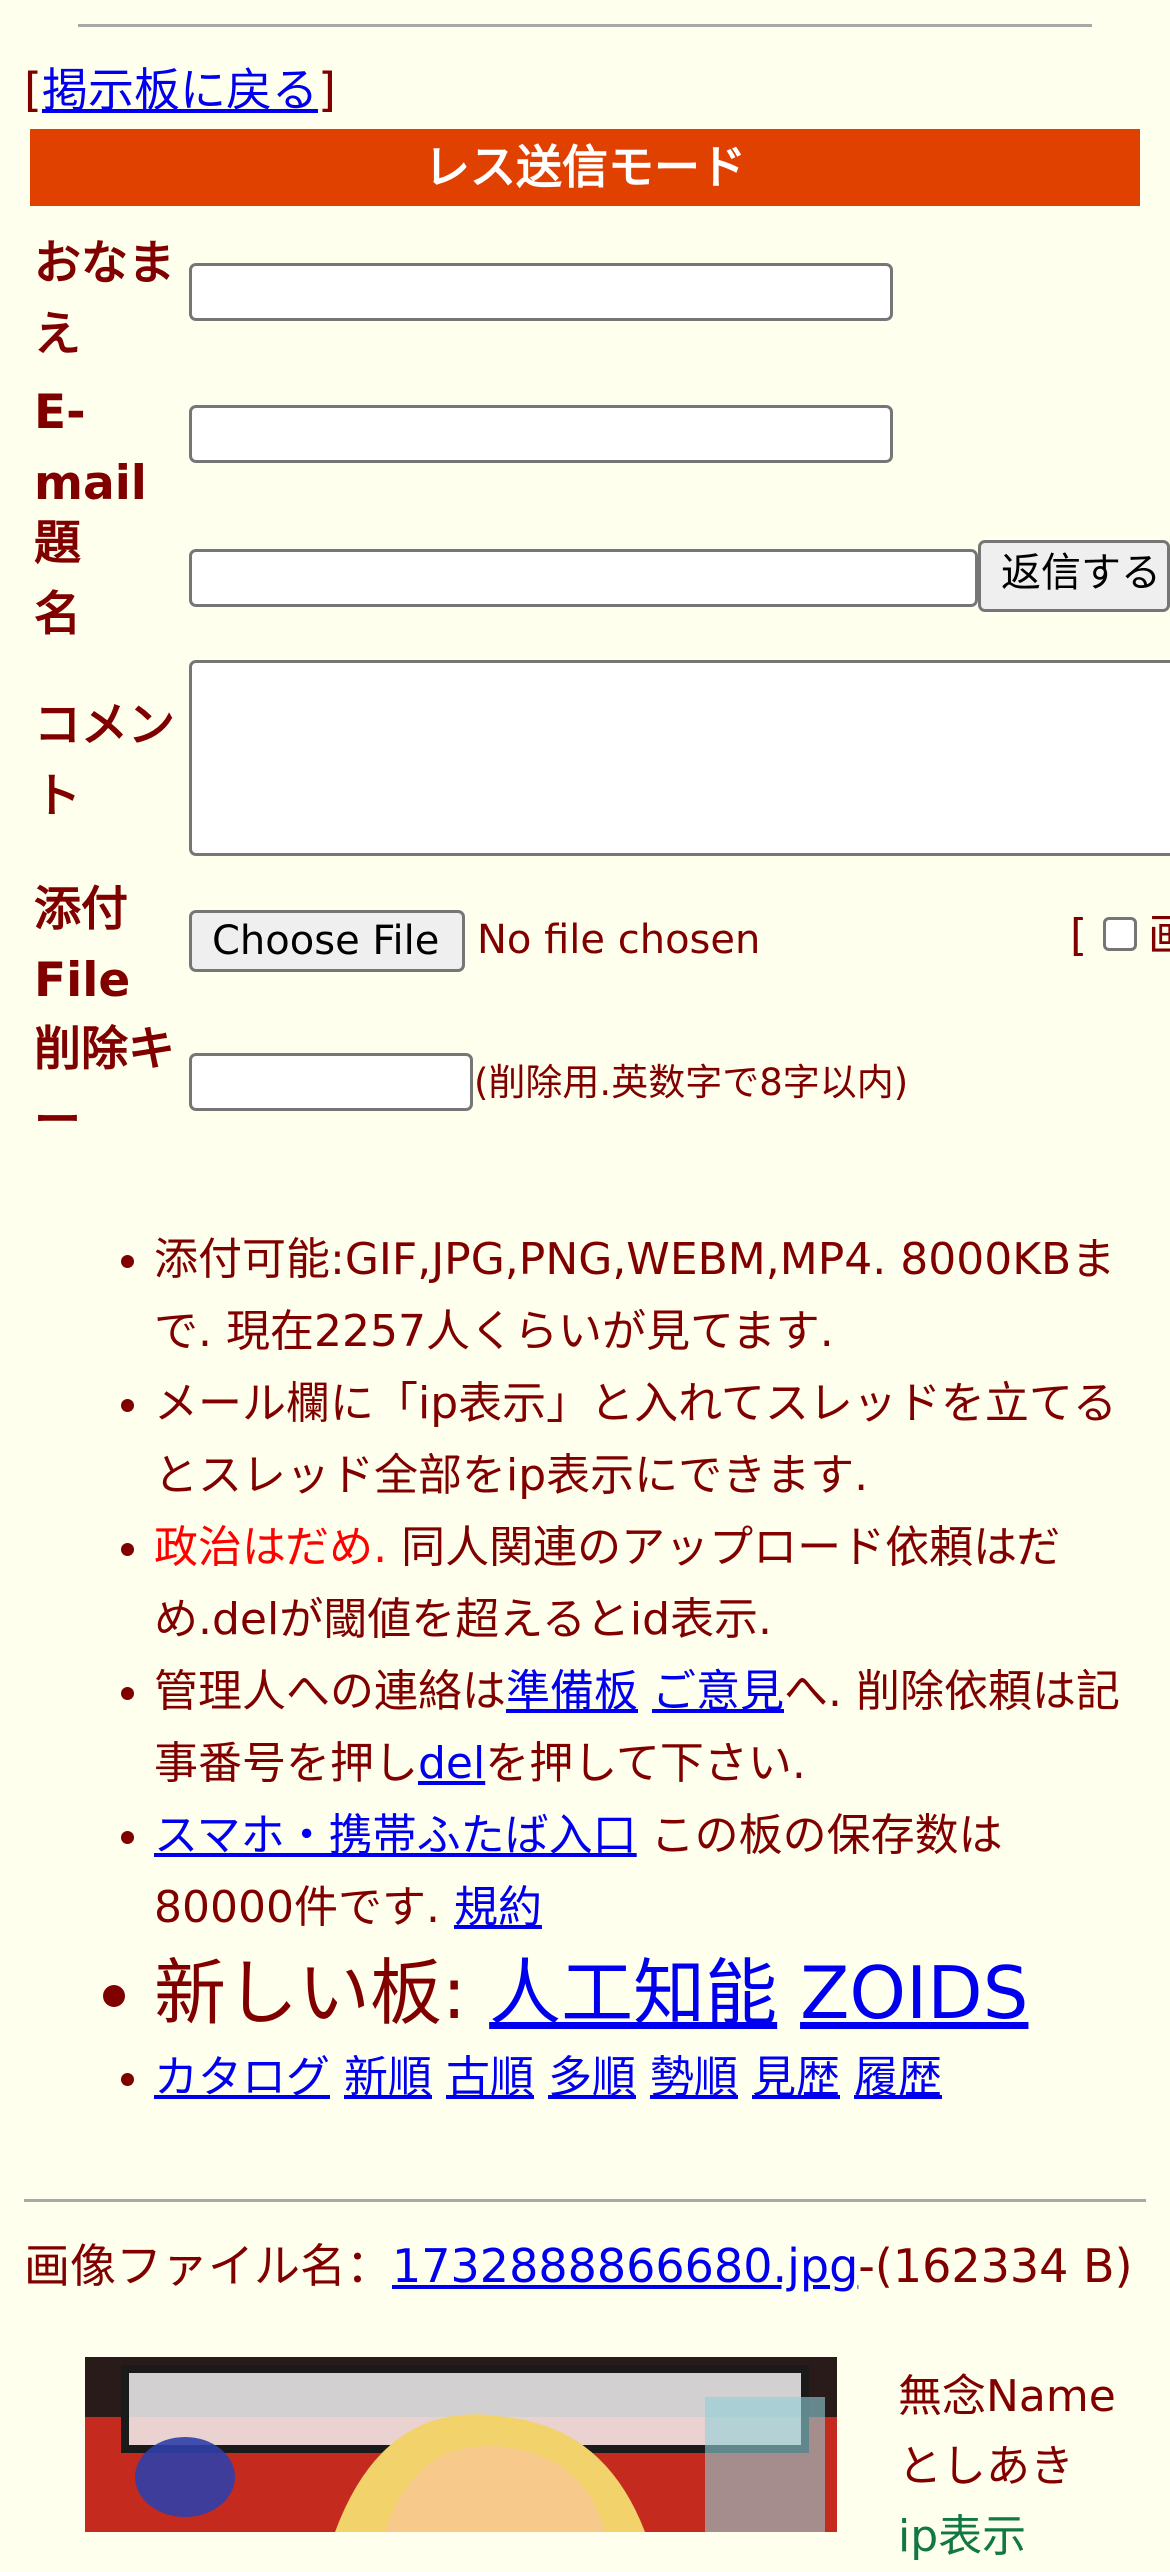  What do you see at coordinates (326, 90) in the screenshot?
I see `bracket-close: ]` at bounding box center [326, 90].